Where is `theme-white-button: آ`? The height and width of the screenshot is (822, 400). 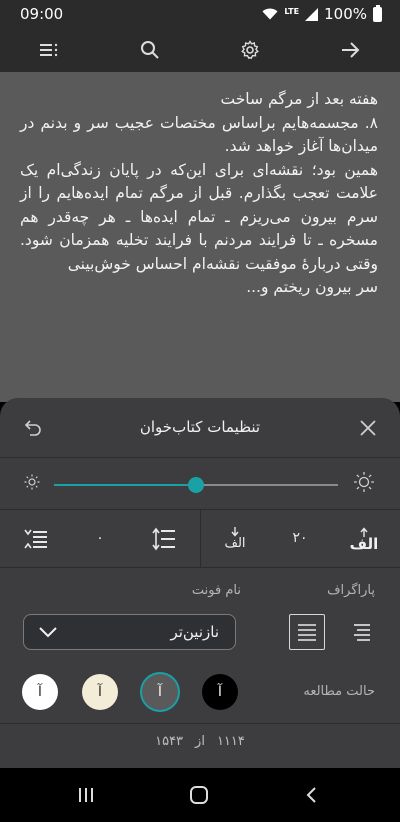 theme-white-button: آ is located at coordinates (40, 692).